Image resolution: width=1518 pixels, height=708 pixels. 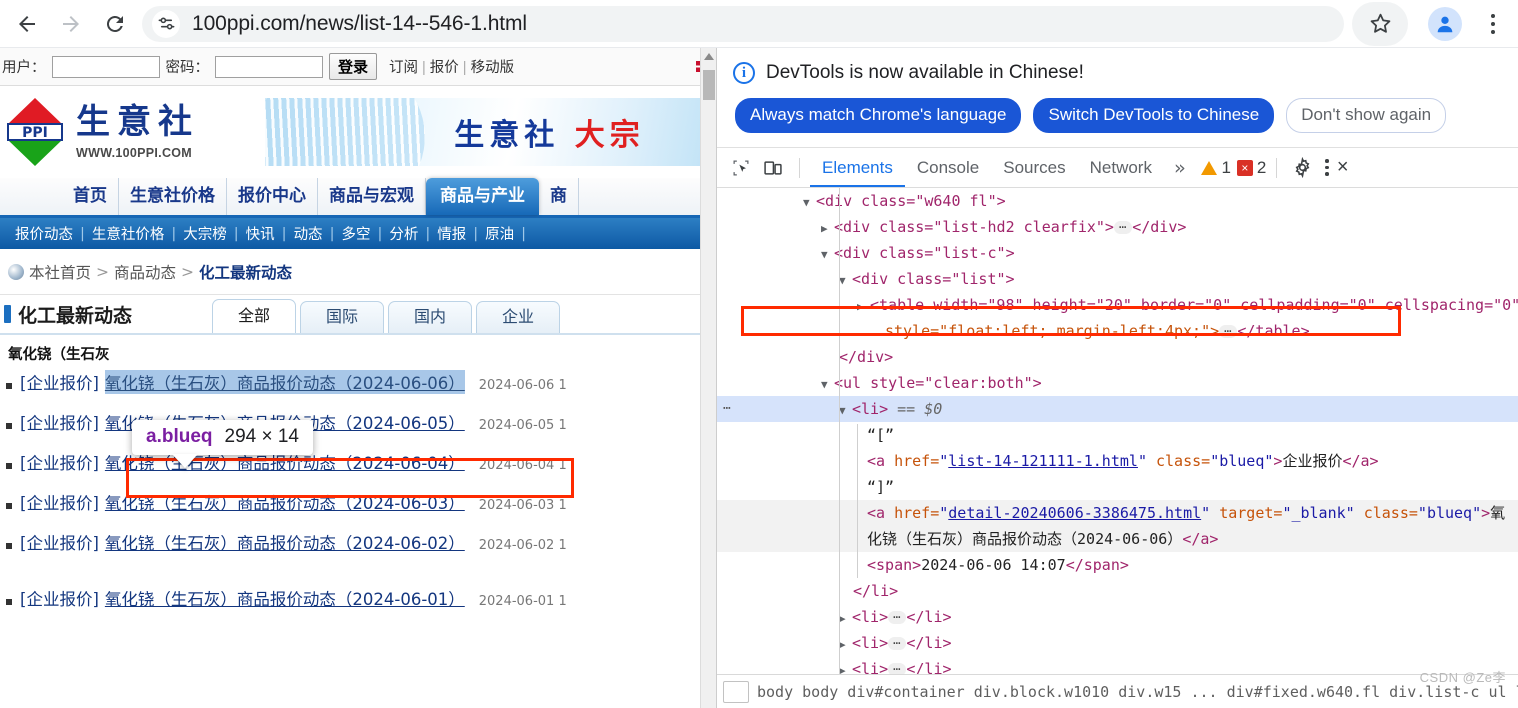 What do you see at coordinates (355, 233) in the screenshot?
I see `subnav-item-5: 多空` at bounding box center [355, 233].